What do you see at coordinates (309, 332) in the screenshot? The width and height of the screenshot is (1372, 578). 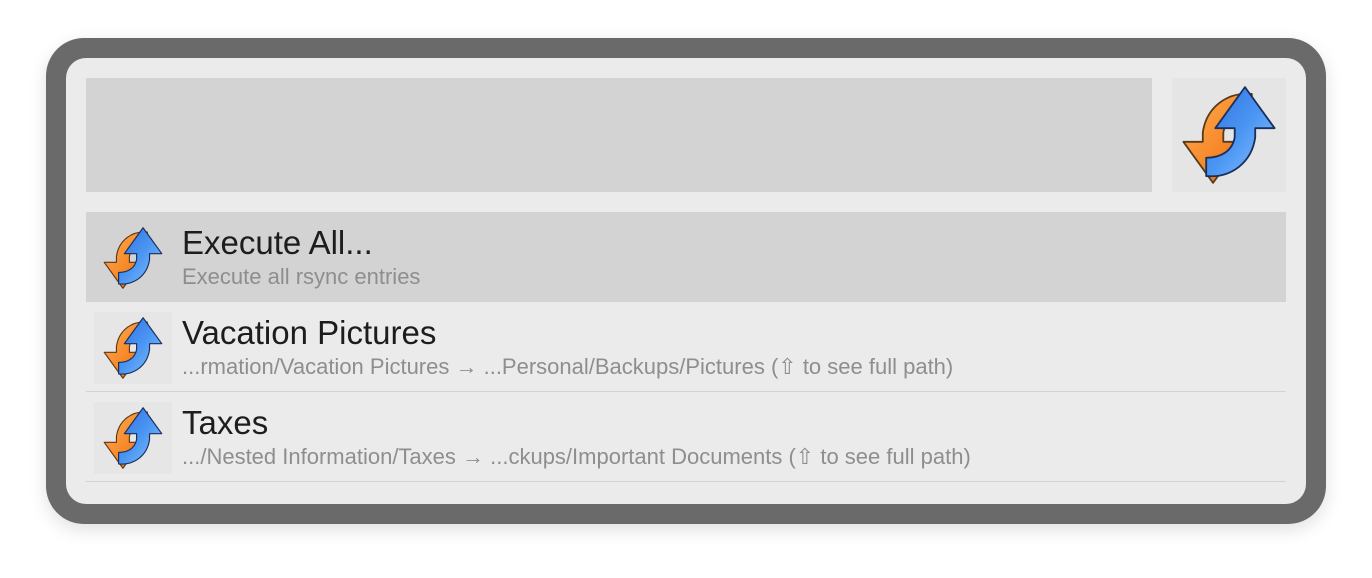 I see `result-title: Vacation Pictures` at bounding box center [309, 332].